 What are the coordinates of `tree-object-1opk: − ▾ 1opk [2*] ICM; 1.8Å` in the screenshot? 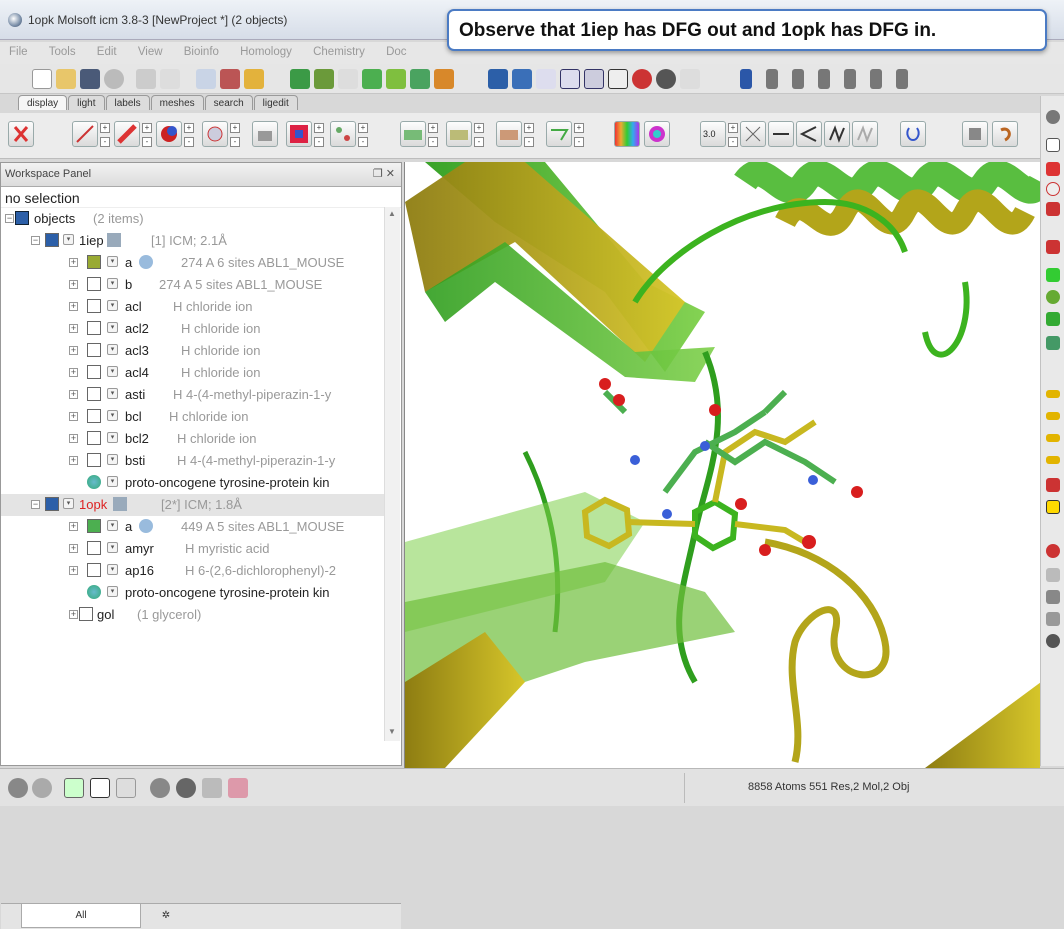 It's located at (193, 505).